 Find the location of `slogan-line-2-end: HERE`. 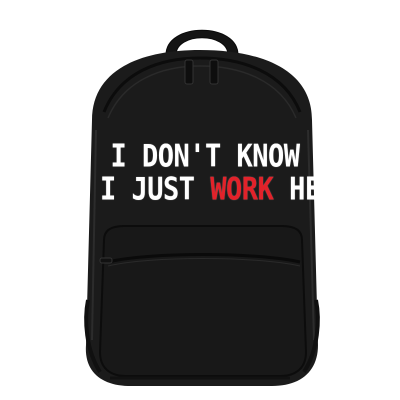

slogan-line-2-end: HERE is located at coordinates (313, 189).